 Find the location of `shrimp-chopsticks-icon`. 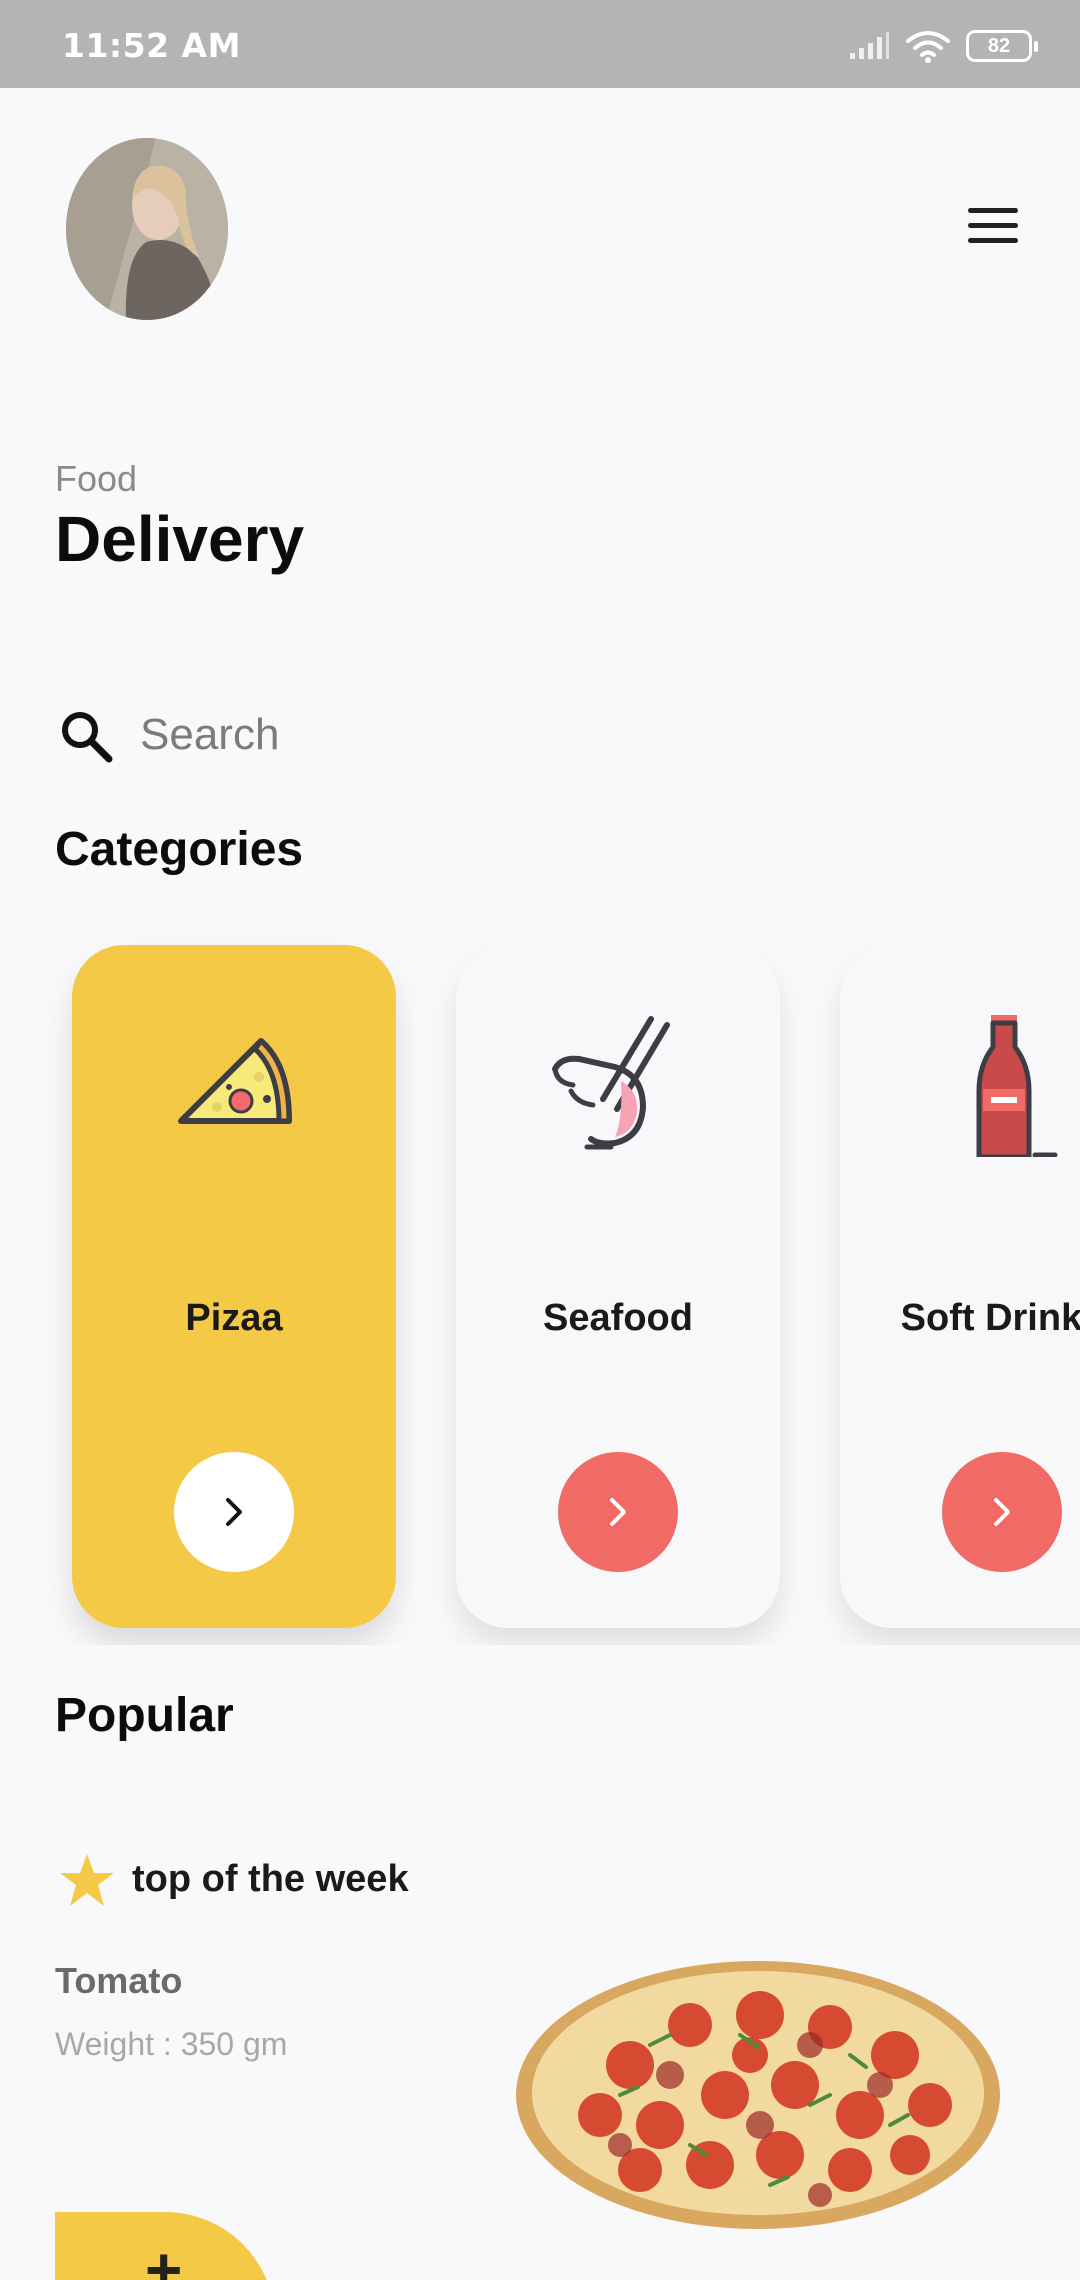

shrimp-chopsticks-icon is located at coordinates (611, 1083).